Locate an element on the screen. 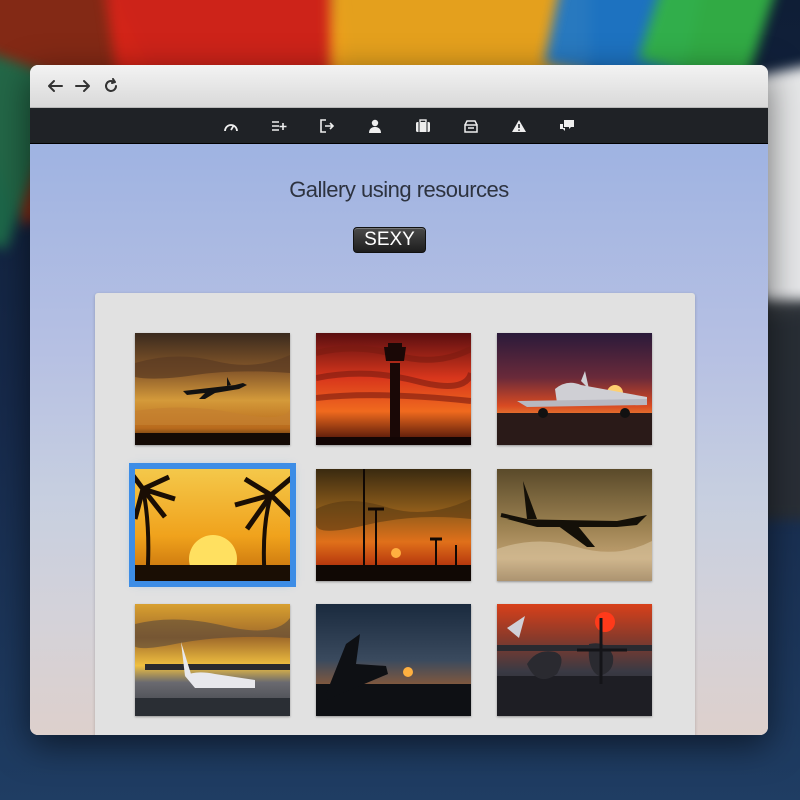 The height and width of the screenshot is (800, 800). gallery-thumb-propeller-plane-red-sun is located at coordinates (574, 660).